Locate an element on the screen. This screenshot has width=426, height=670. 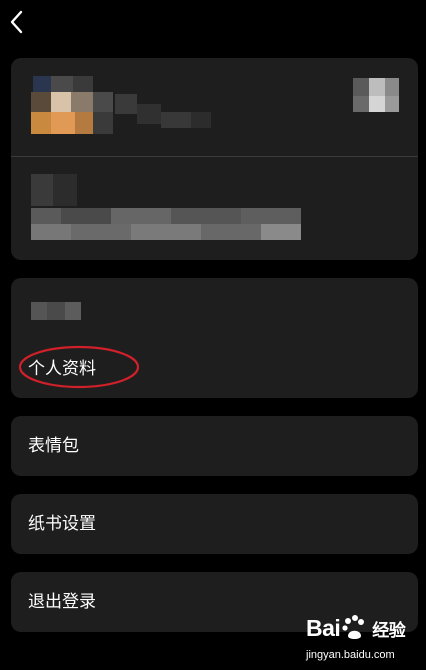
profile-detail-redacted is located at coordinates (166, 209).